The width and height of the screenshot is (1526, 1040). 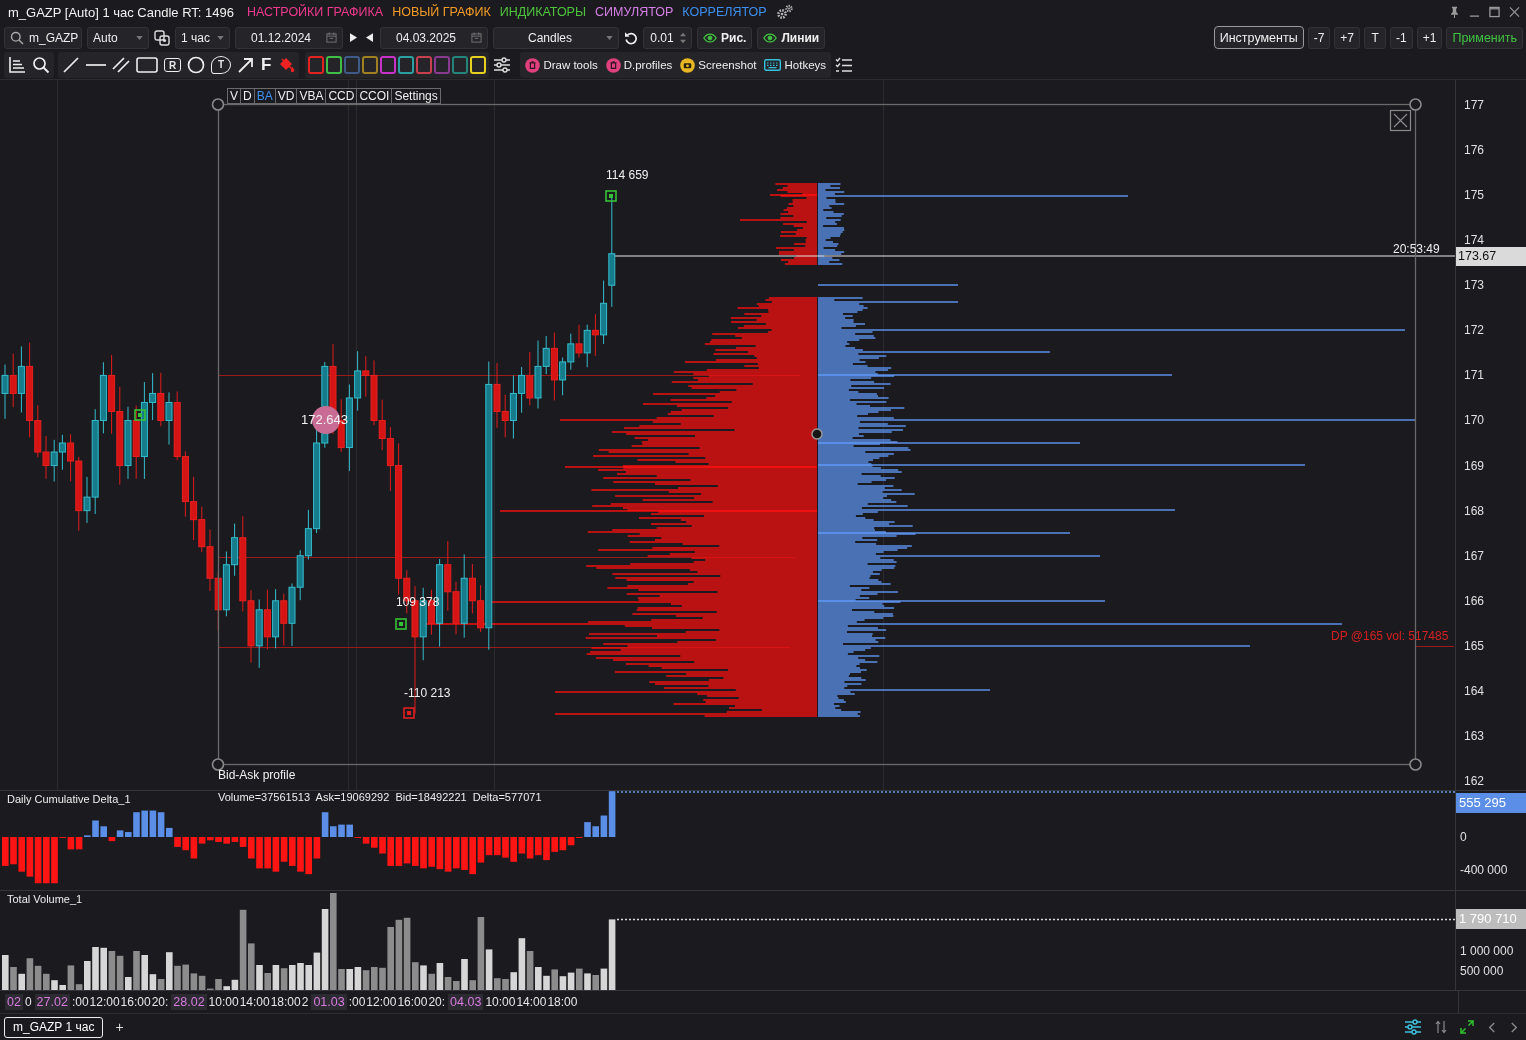 What do you see at coordinates (45, 899) in the screenshot?
I see `panel-title: Total Volume_1` at bounding box center [45, 899].